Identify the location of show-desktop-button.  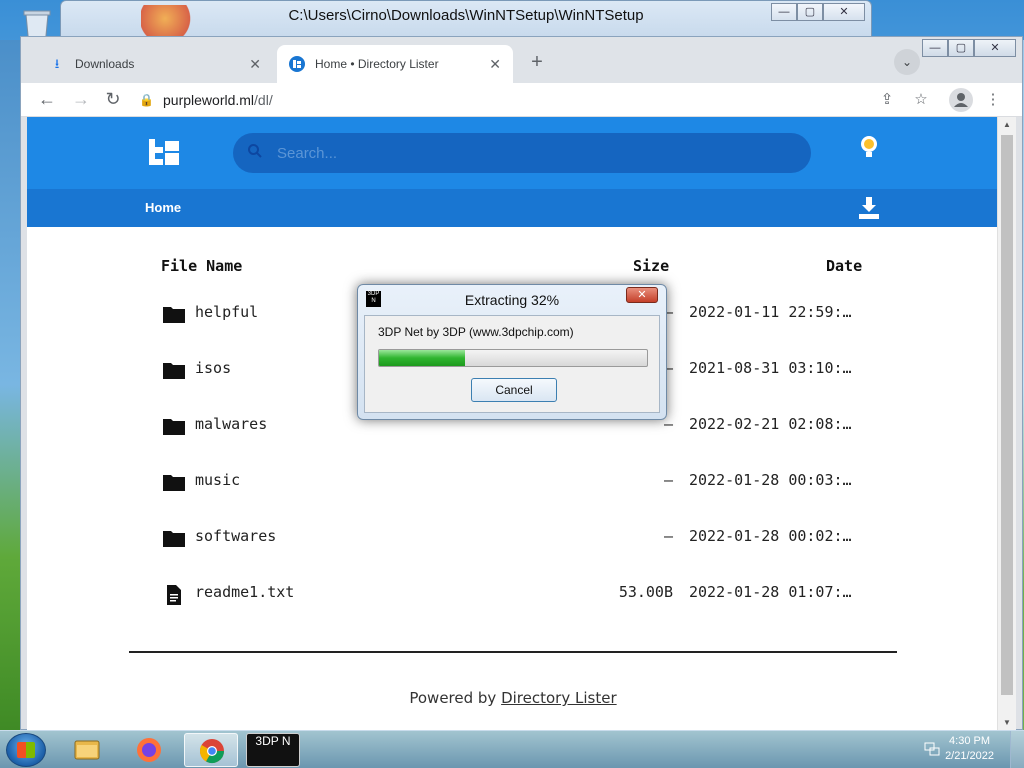
(1017, 749).